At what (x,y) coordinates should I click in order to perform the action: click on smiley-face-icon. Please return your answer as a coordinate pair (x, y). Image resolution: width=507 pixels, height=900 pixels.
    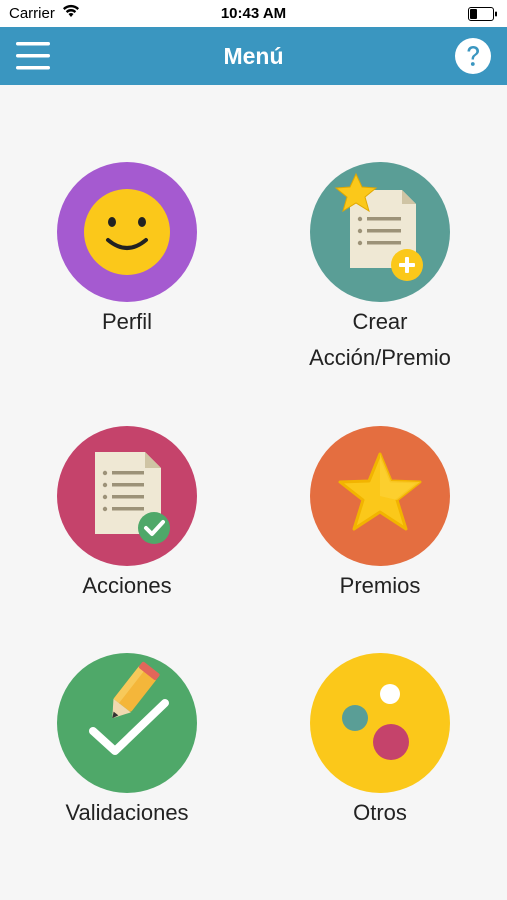
    Looking at the image, I should click on (127, 232).